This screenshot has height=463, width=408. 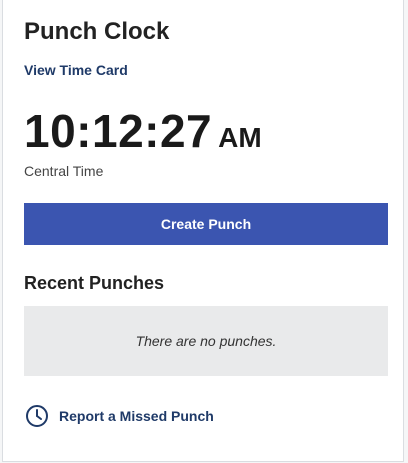 I want to click on current-time-display: 10:12:27 AM, so click(x=143, y=131).